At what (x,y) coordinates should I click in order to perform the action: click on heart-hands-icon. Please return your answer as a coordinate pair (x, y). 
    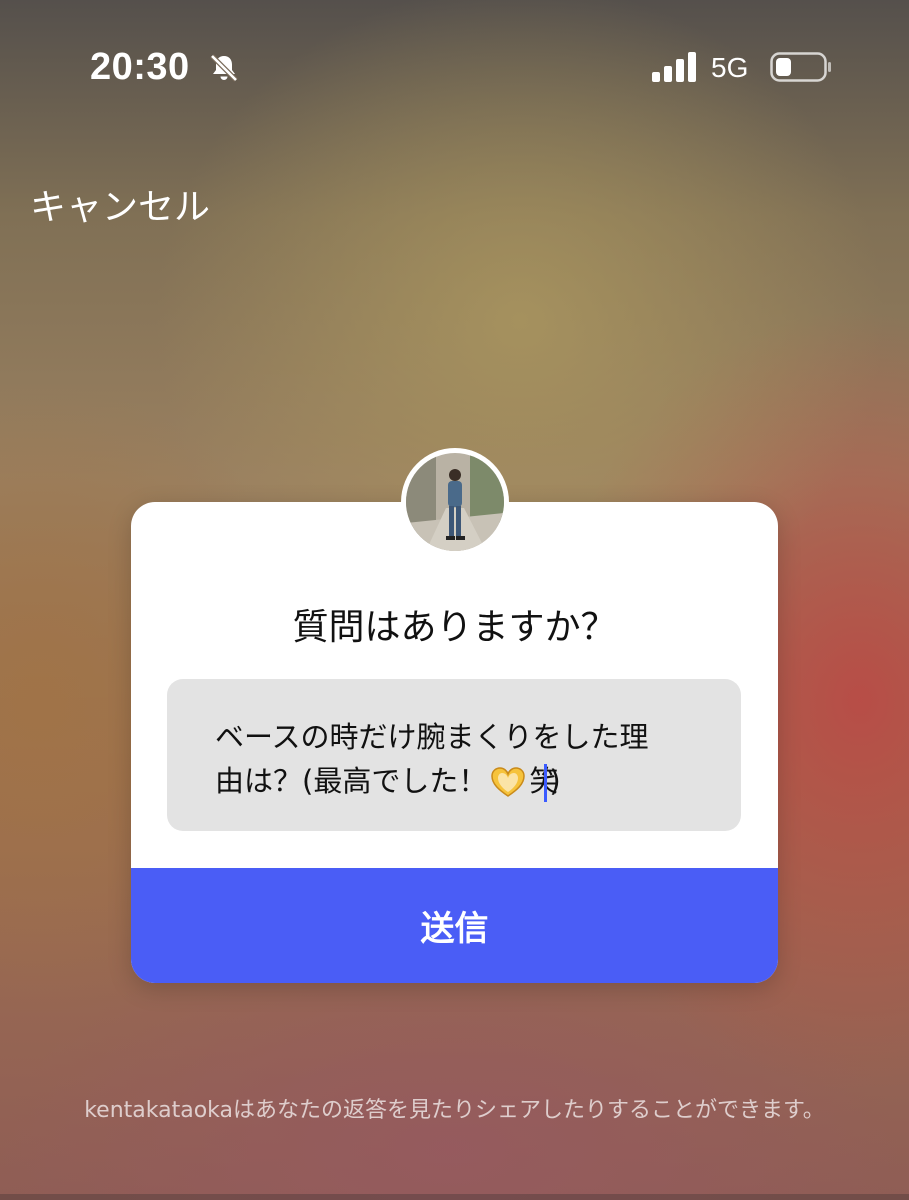
    Looking at the image, I should click on (508, 782).